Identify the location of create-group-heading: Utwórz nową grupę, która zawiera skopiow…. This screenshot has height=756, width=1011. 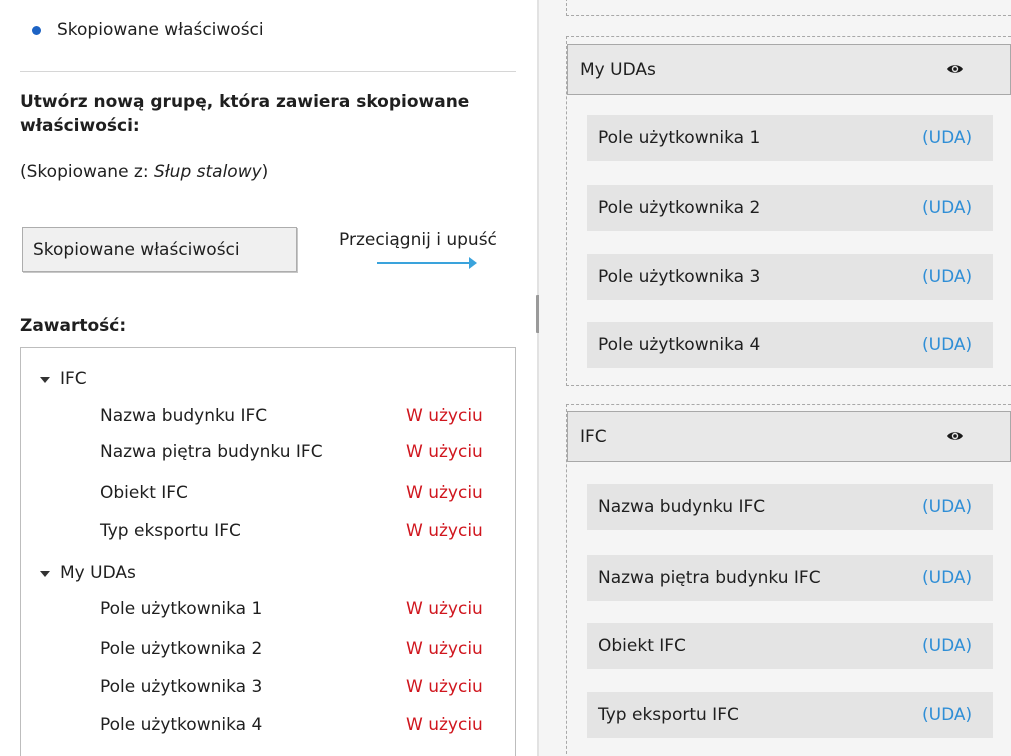
(245, 114).